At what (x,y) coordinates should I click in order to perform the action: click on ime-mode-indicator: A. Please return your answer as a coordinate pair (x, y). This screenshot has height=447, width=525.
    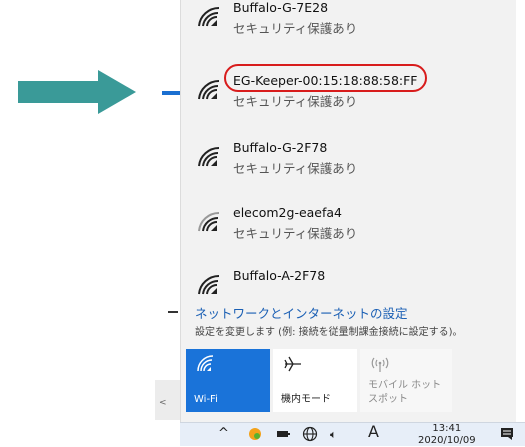
    Looking at the image, I should click on (373, 432).